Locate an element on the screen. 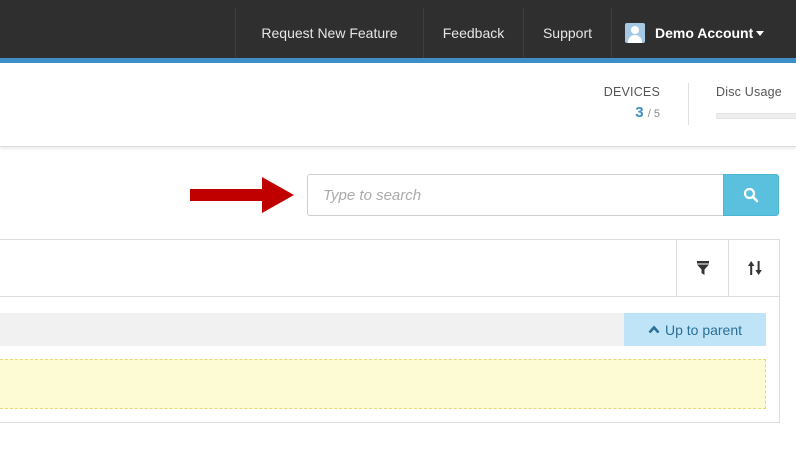  support-label: Support is located at coordinates (567, 33).